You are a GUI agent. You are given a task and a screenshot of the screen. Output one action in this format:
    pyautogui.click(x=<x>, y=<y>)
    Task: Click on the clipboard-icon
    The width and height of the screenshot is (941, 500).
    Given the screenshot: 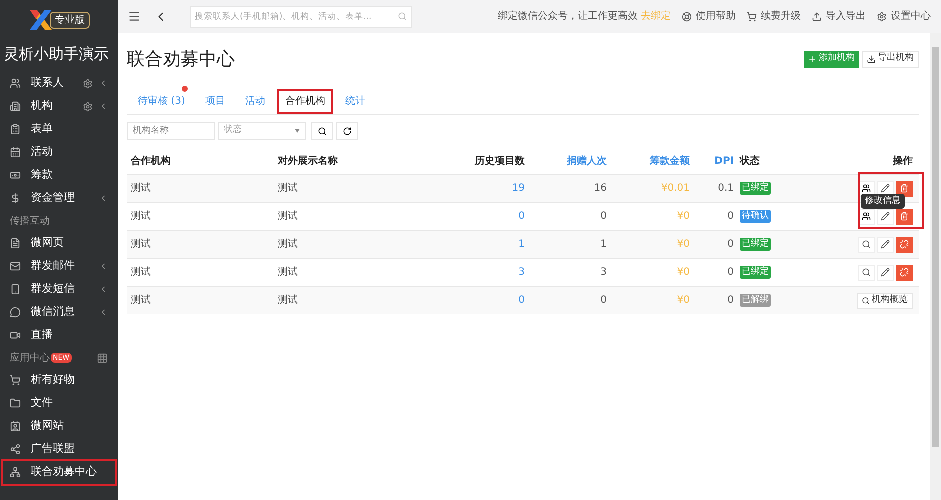 What is the action you would take?
    pyautogui.click(x=15, y=129)
    